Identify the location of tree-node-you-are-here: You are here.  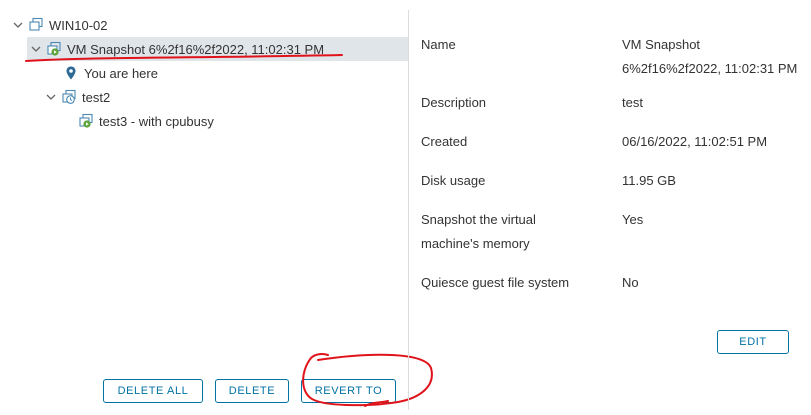
(110, 73).